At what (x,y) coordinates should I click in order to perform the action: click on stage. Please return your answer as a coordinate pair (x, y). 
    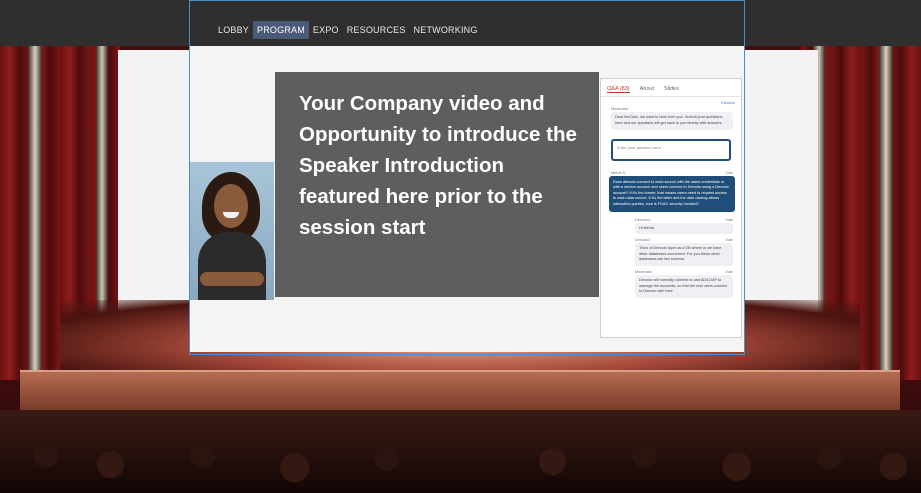
    Looking at the image, I should click on (460, 390).